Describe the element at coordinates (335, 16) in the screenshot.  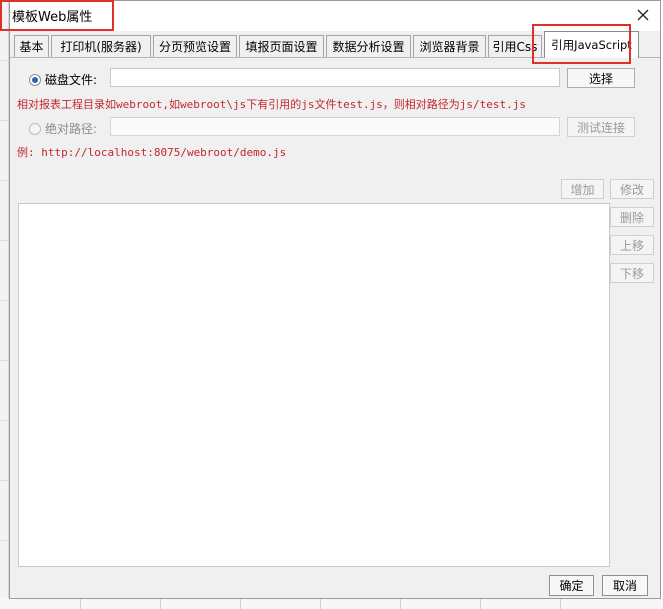
I see `title-bar: 模板Web属性` at that location.